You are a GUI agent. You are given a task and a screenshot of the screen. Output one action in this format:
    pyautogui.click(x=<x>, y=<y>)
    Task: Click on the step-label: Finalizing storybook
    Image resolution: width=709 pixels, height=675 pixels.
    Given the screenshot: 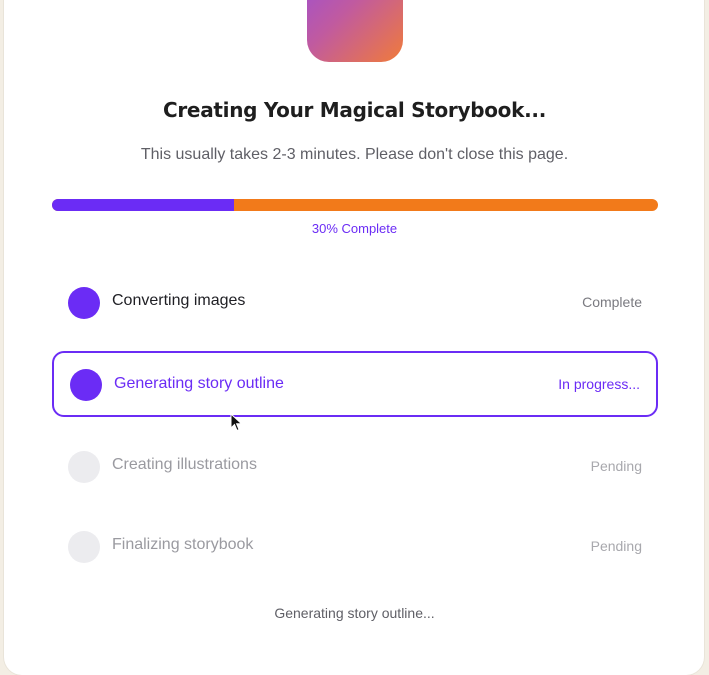 What is the action you would take?
    pyautogui.click(x=183, y=544)
    